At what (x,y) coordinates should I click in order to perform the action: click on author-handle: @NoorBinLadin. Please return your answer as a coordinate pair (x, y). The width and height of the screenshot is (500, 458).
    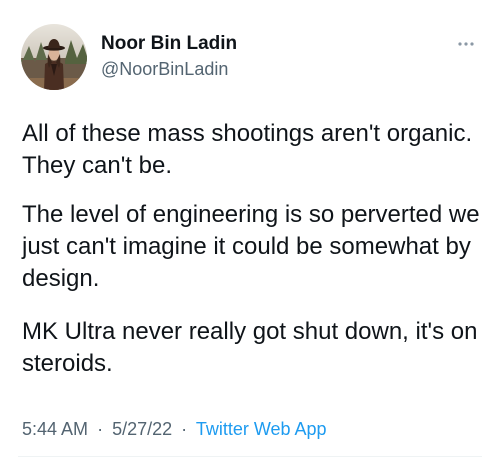
    Looking at the image, I should click on (164, 69).